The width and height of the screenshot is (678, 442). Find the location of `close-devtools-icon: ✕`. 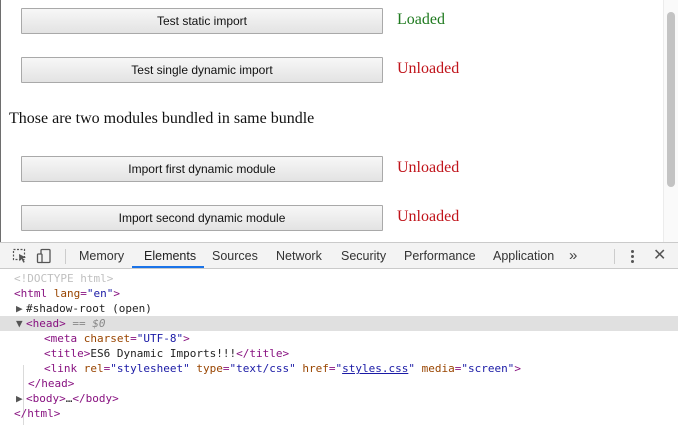

close-devtools-icon: ✕ is located at coordinates (659, 256).